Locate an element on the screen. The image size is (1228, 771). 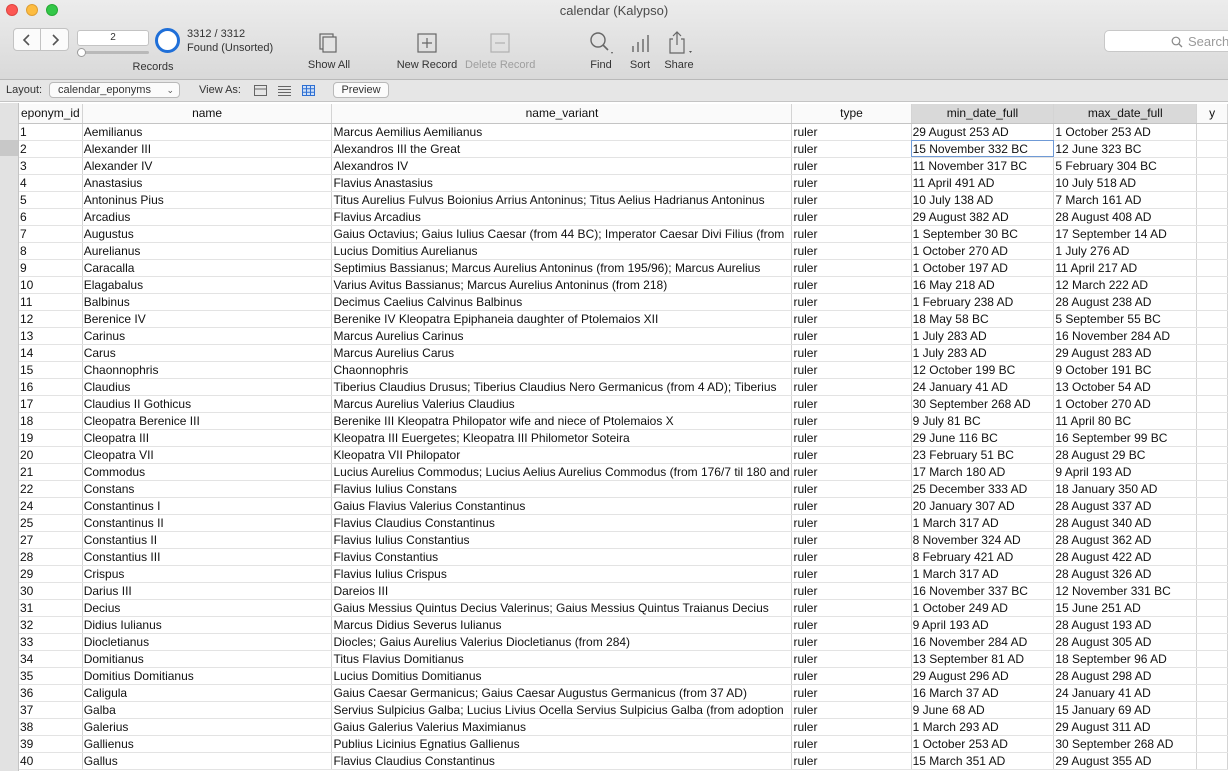
cell-name: Cleopatra III is located at coordinates (207, 438).